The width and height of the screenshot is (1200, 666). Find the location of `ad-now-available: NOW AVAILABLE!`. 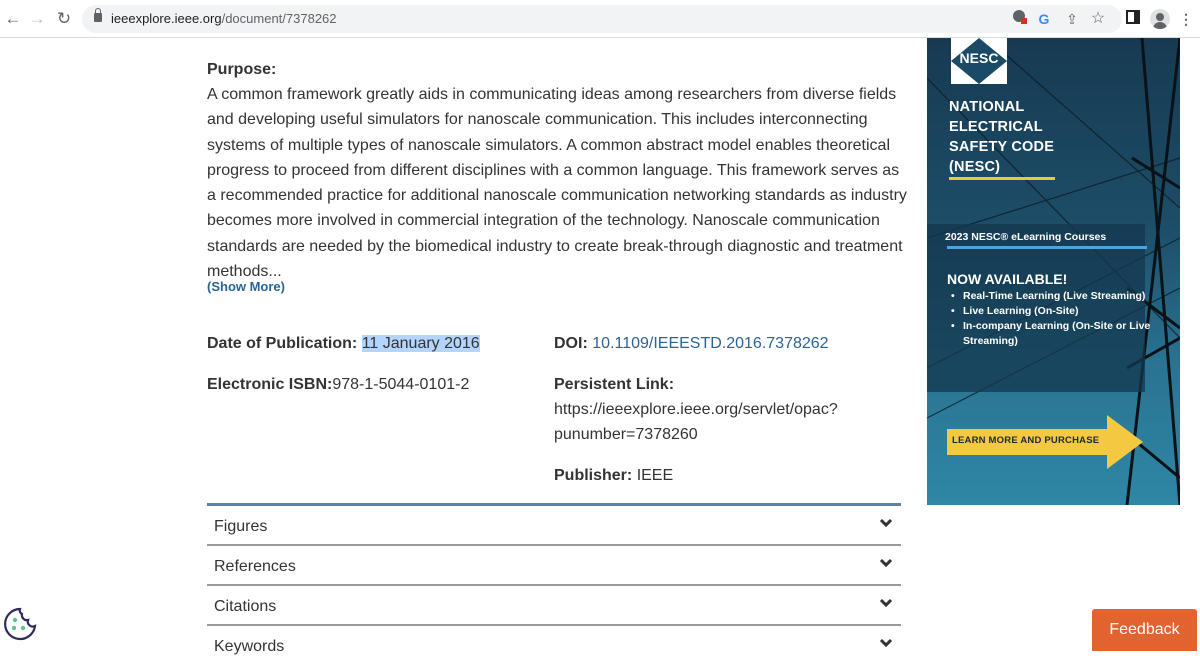

ad-now-available: NOW AVAILABLE! is located at coordinates (1007, 279).